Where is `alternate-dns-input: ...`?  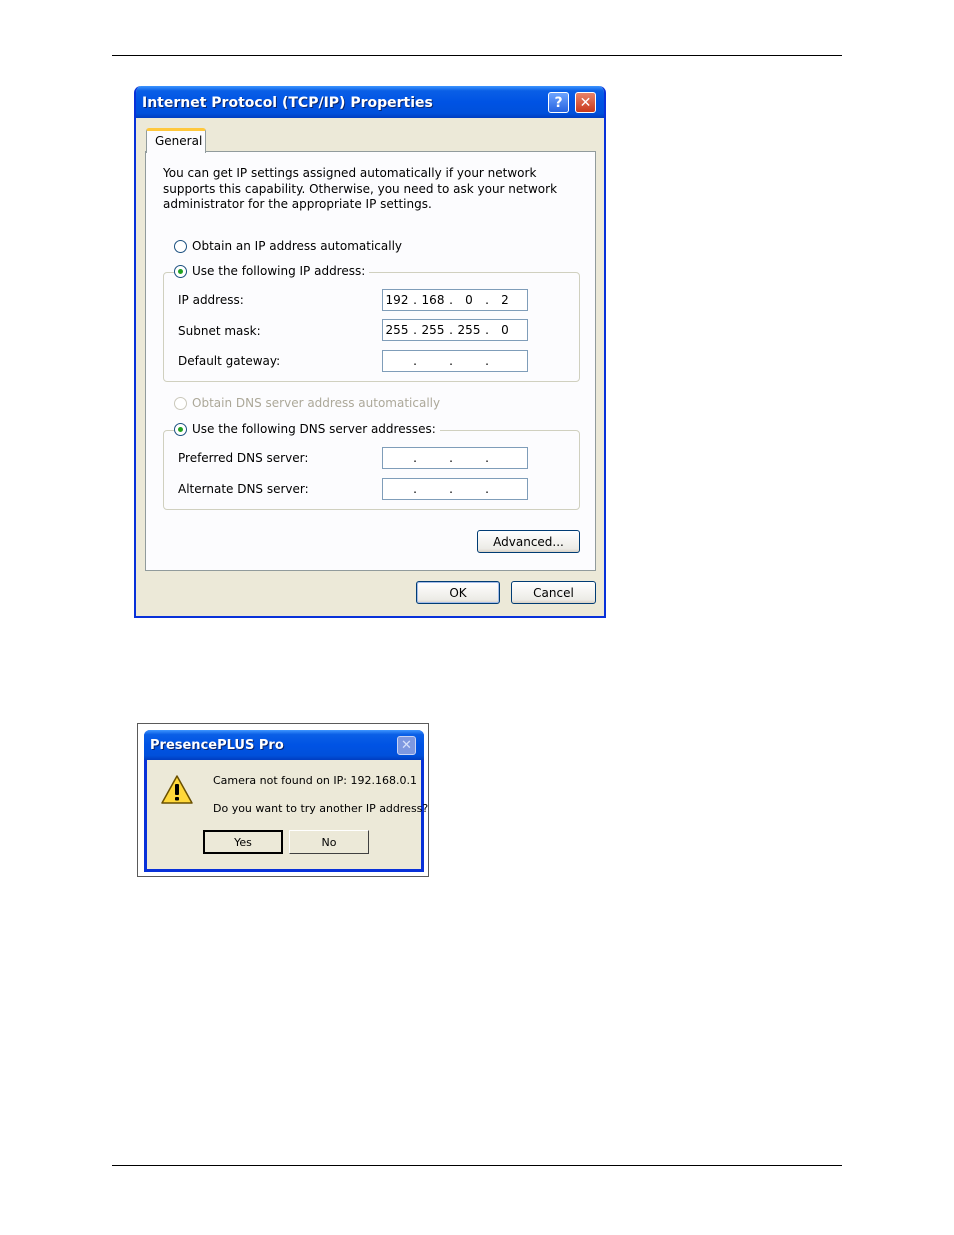
alternate-dns-input: ... is located at coordinates (455, 489).